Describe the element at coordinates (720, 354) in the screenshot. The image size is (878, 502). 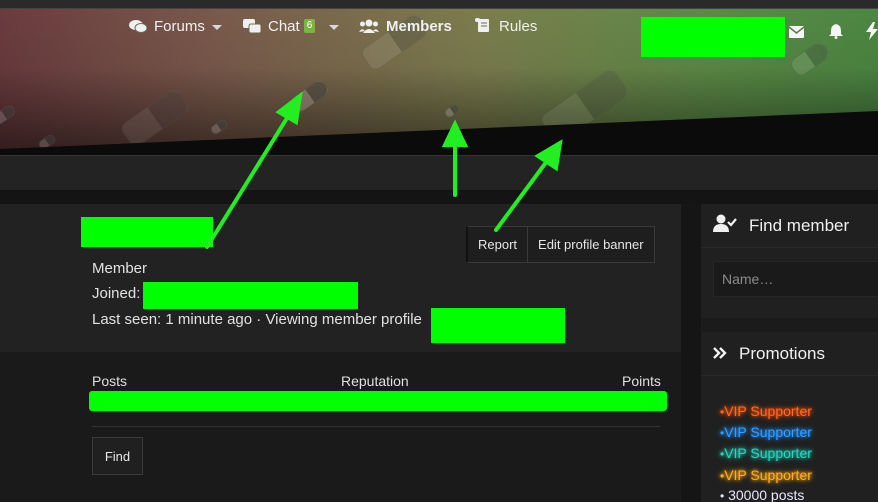
I see `double-chevron-icon` at that location.